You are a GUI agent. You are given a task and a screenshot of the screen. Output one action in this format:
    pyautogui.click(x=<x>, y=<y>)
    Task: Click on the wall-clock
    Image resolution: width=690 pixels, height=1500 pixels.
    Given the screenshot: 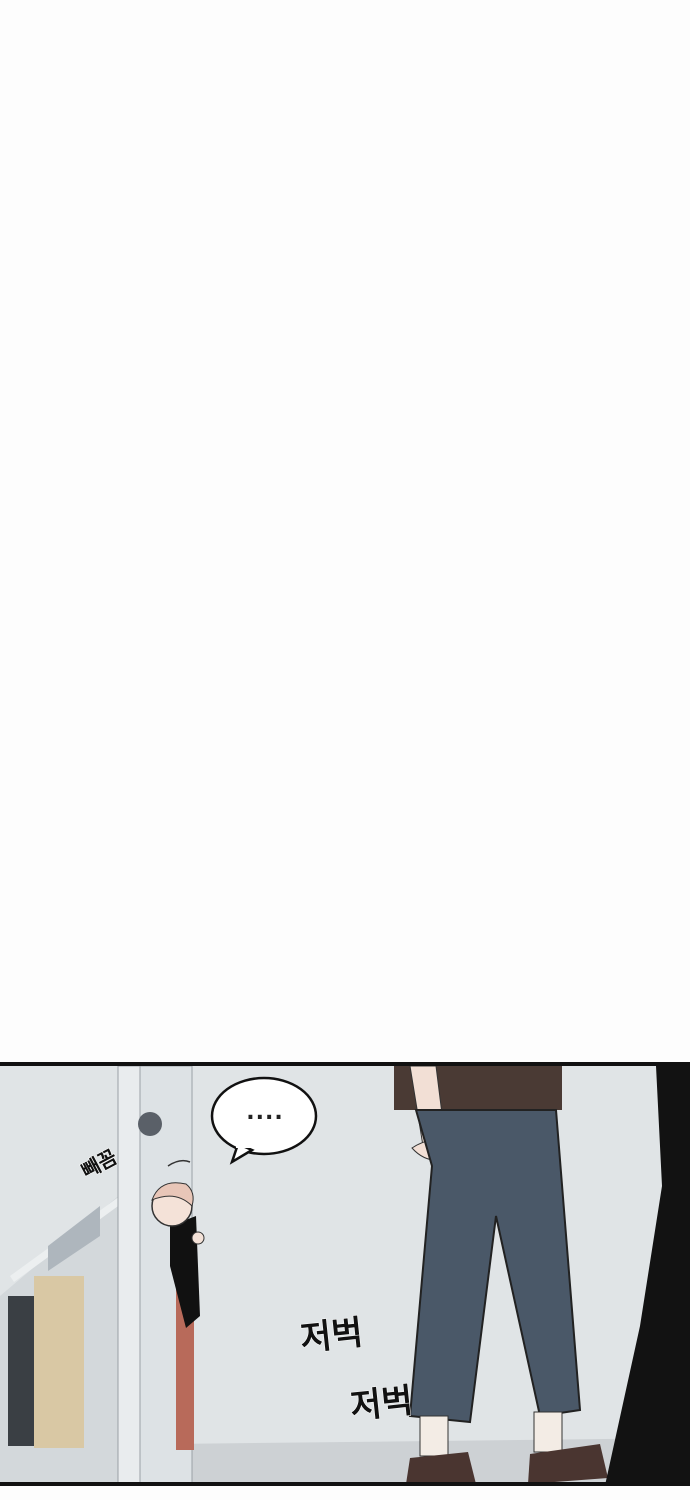 What is the action you would take?
    pyautogui.click(x=150, y=1124)
    